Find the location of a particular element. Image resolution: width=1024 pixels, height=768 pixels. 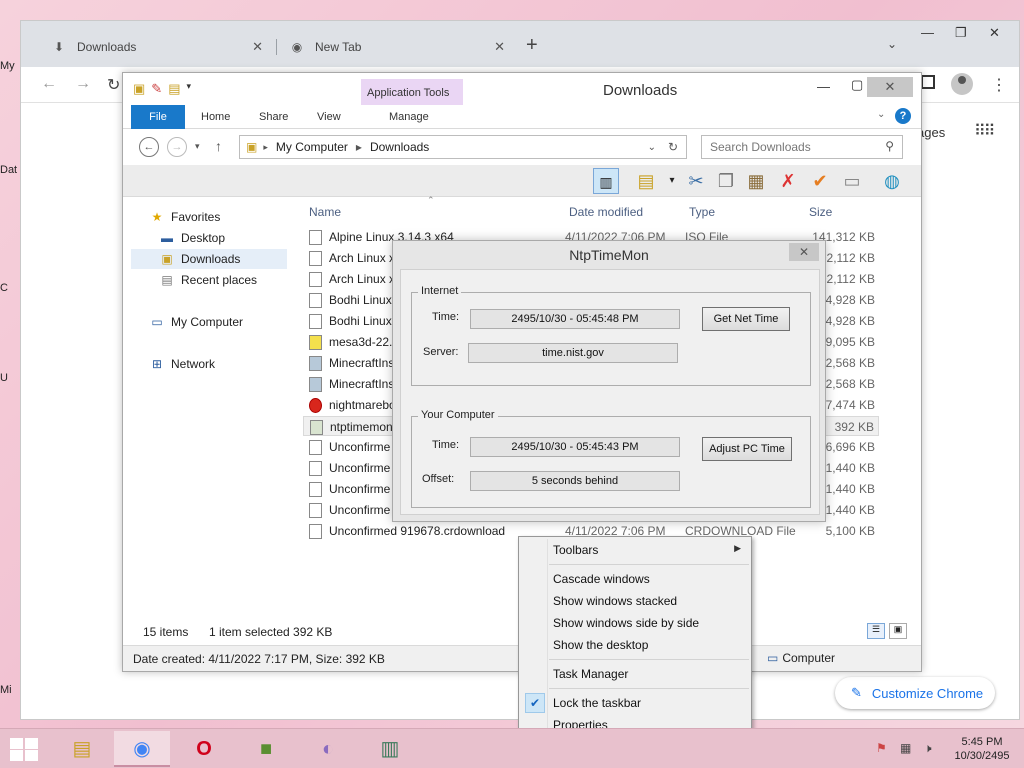

nav-my-computer: ▭ My Computer is located at coordinates (196, 322).